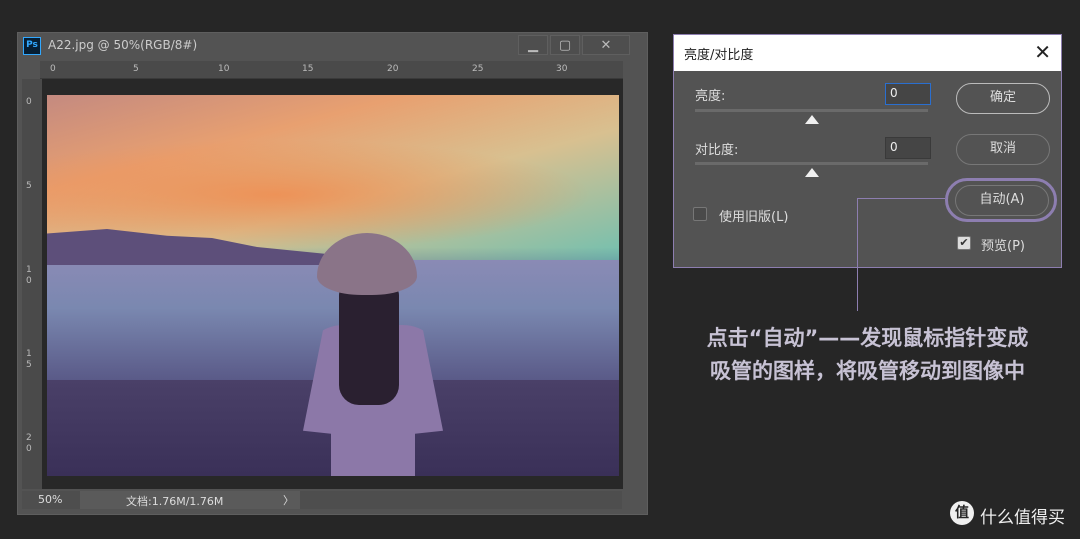  I want to click on minimize-icon: ▁, so click(533, 45).